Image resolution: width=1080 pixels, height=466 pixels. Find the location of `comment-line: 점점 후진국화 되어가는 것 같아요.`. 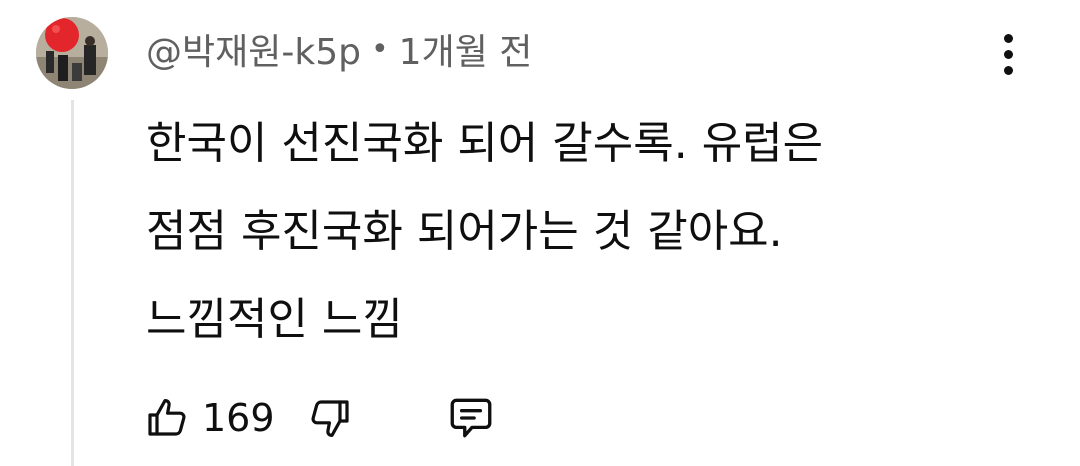

comment-line: 점점 후진국화 되어가는 것 같아요. is located at coordinates (464, 231).